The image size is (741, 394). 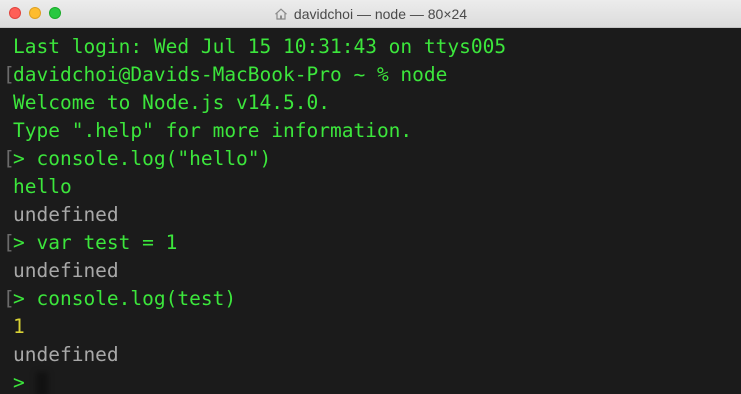 I want to click on terminal-line-text: 1, so click(x=19, y=326).